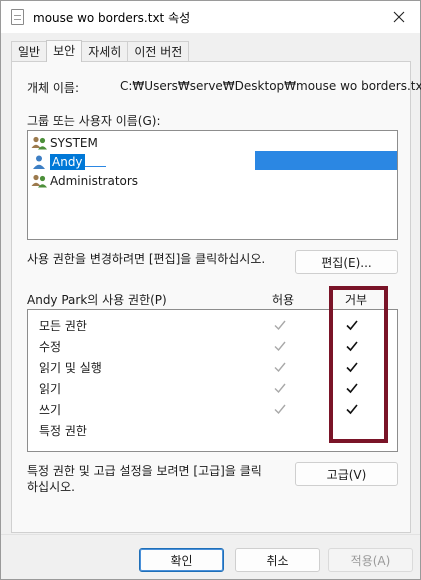 The height and width of the screenshot is (580, 421). What do you see at coordinates (94, 121) in the screenshot?
I see `groups-users-label: 그룹 또는 사용자 이름(G):` at bounding box center [94, 121].